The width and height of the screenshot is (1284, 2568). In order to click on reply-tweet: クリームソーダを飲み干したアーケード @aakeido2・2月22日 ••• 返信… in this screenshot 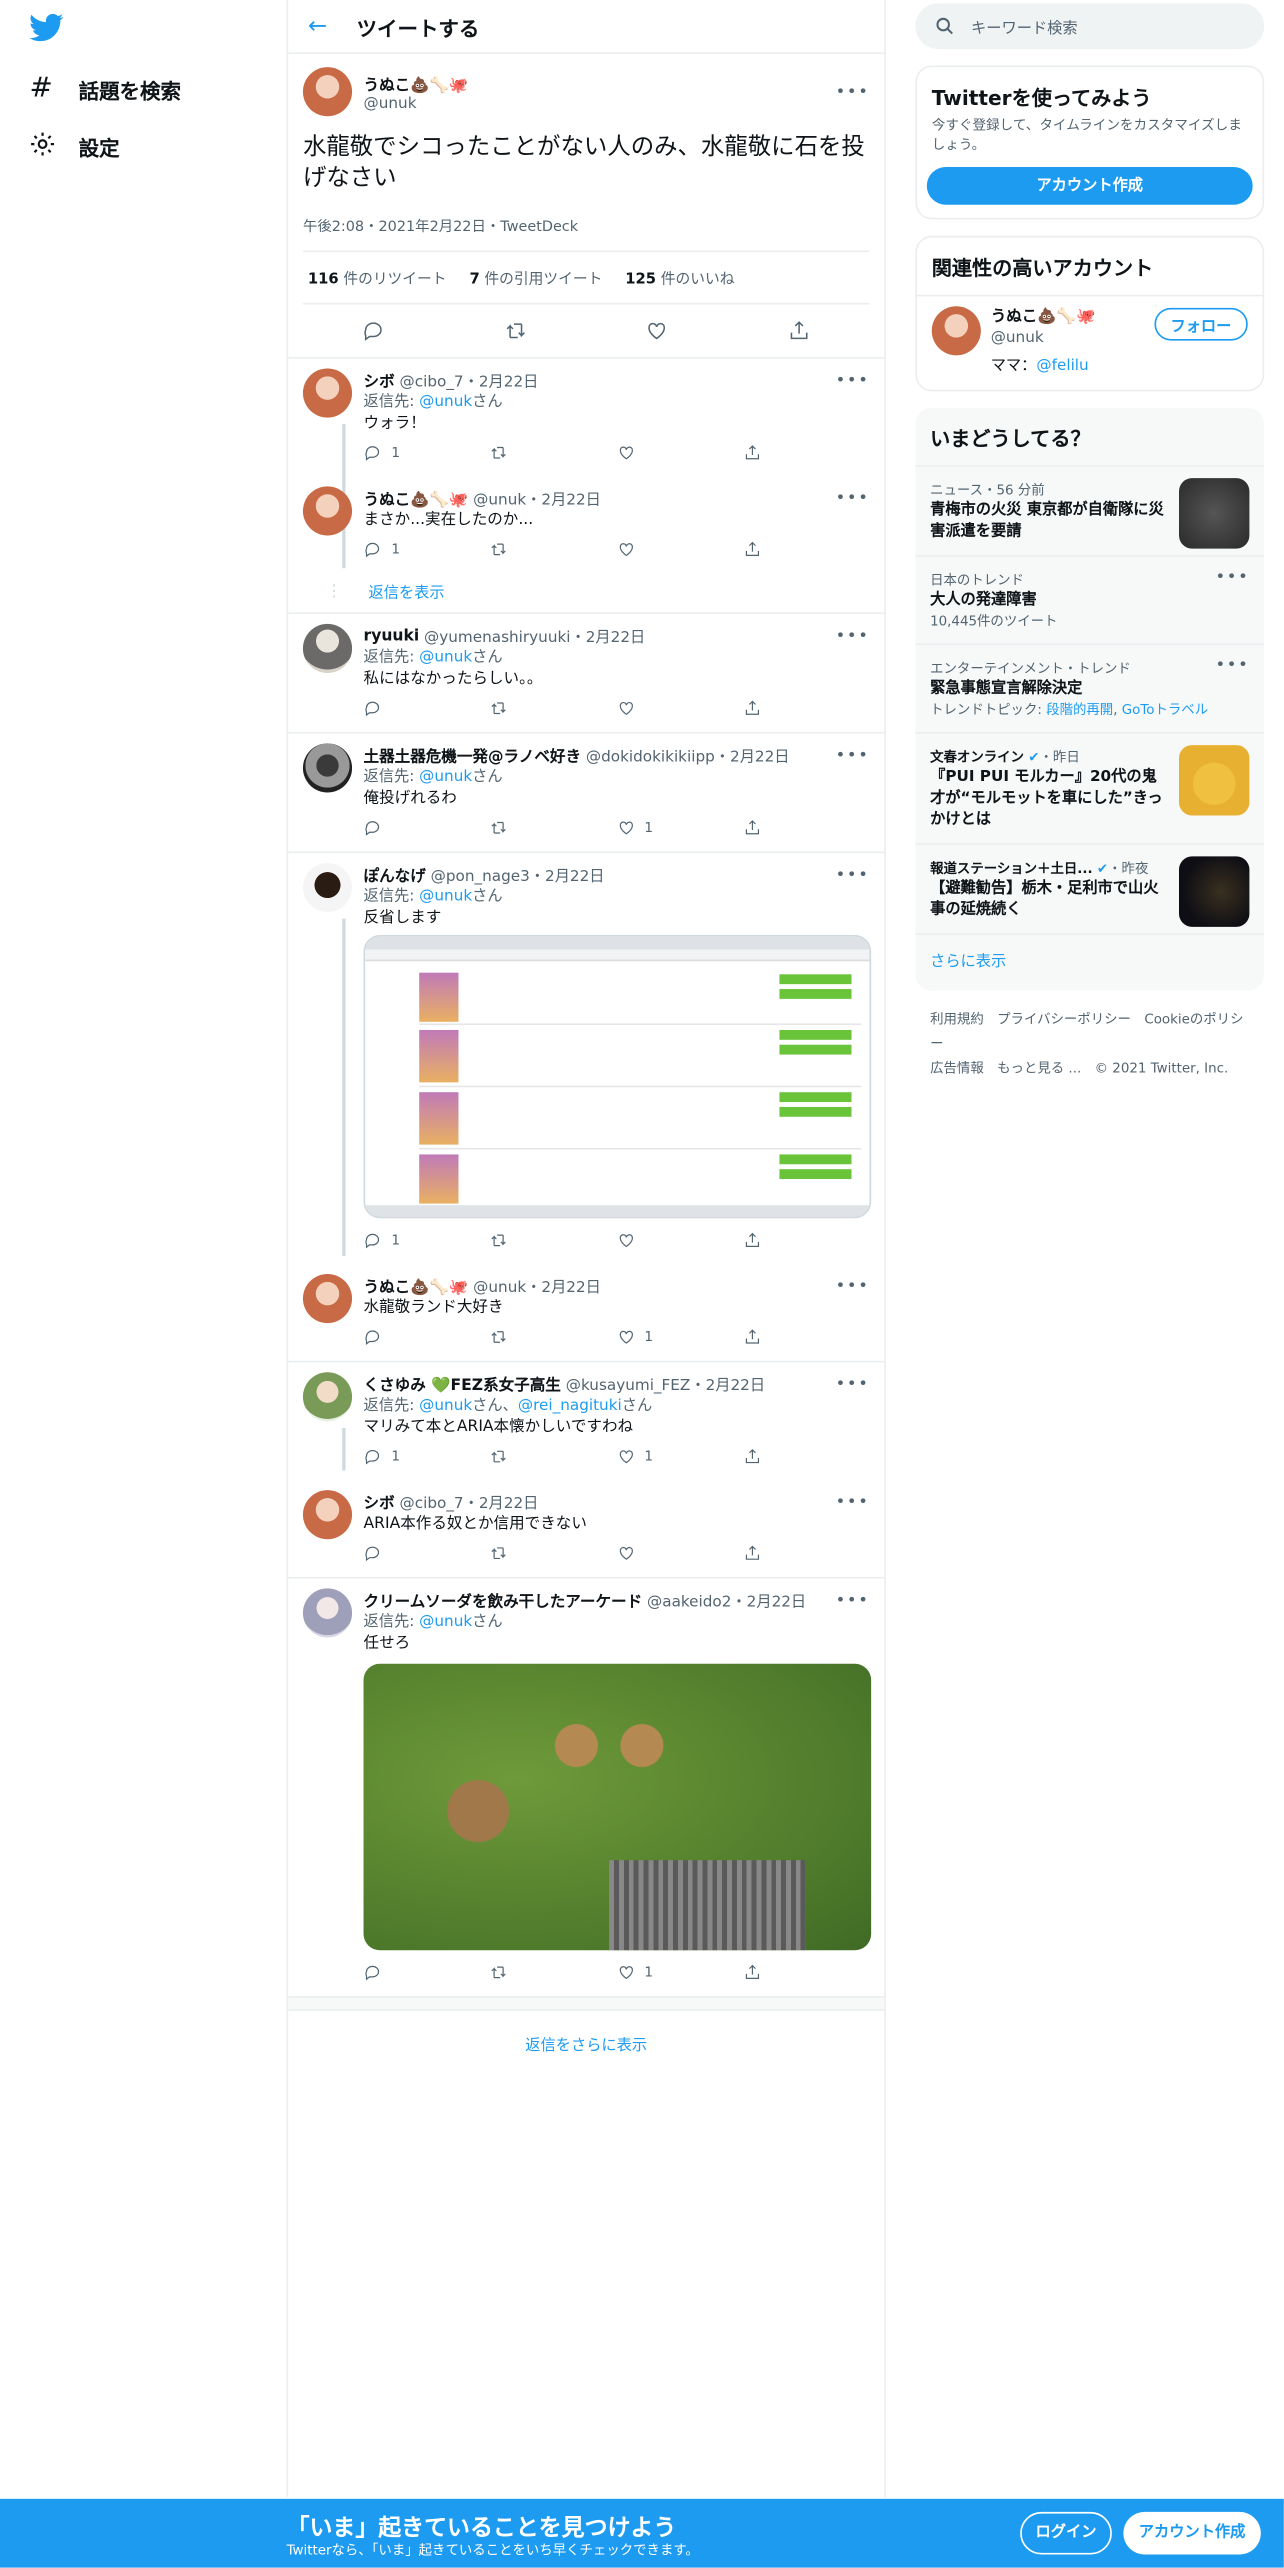, I will do `click(586, 1788)`.